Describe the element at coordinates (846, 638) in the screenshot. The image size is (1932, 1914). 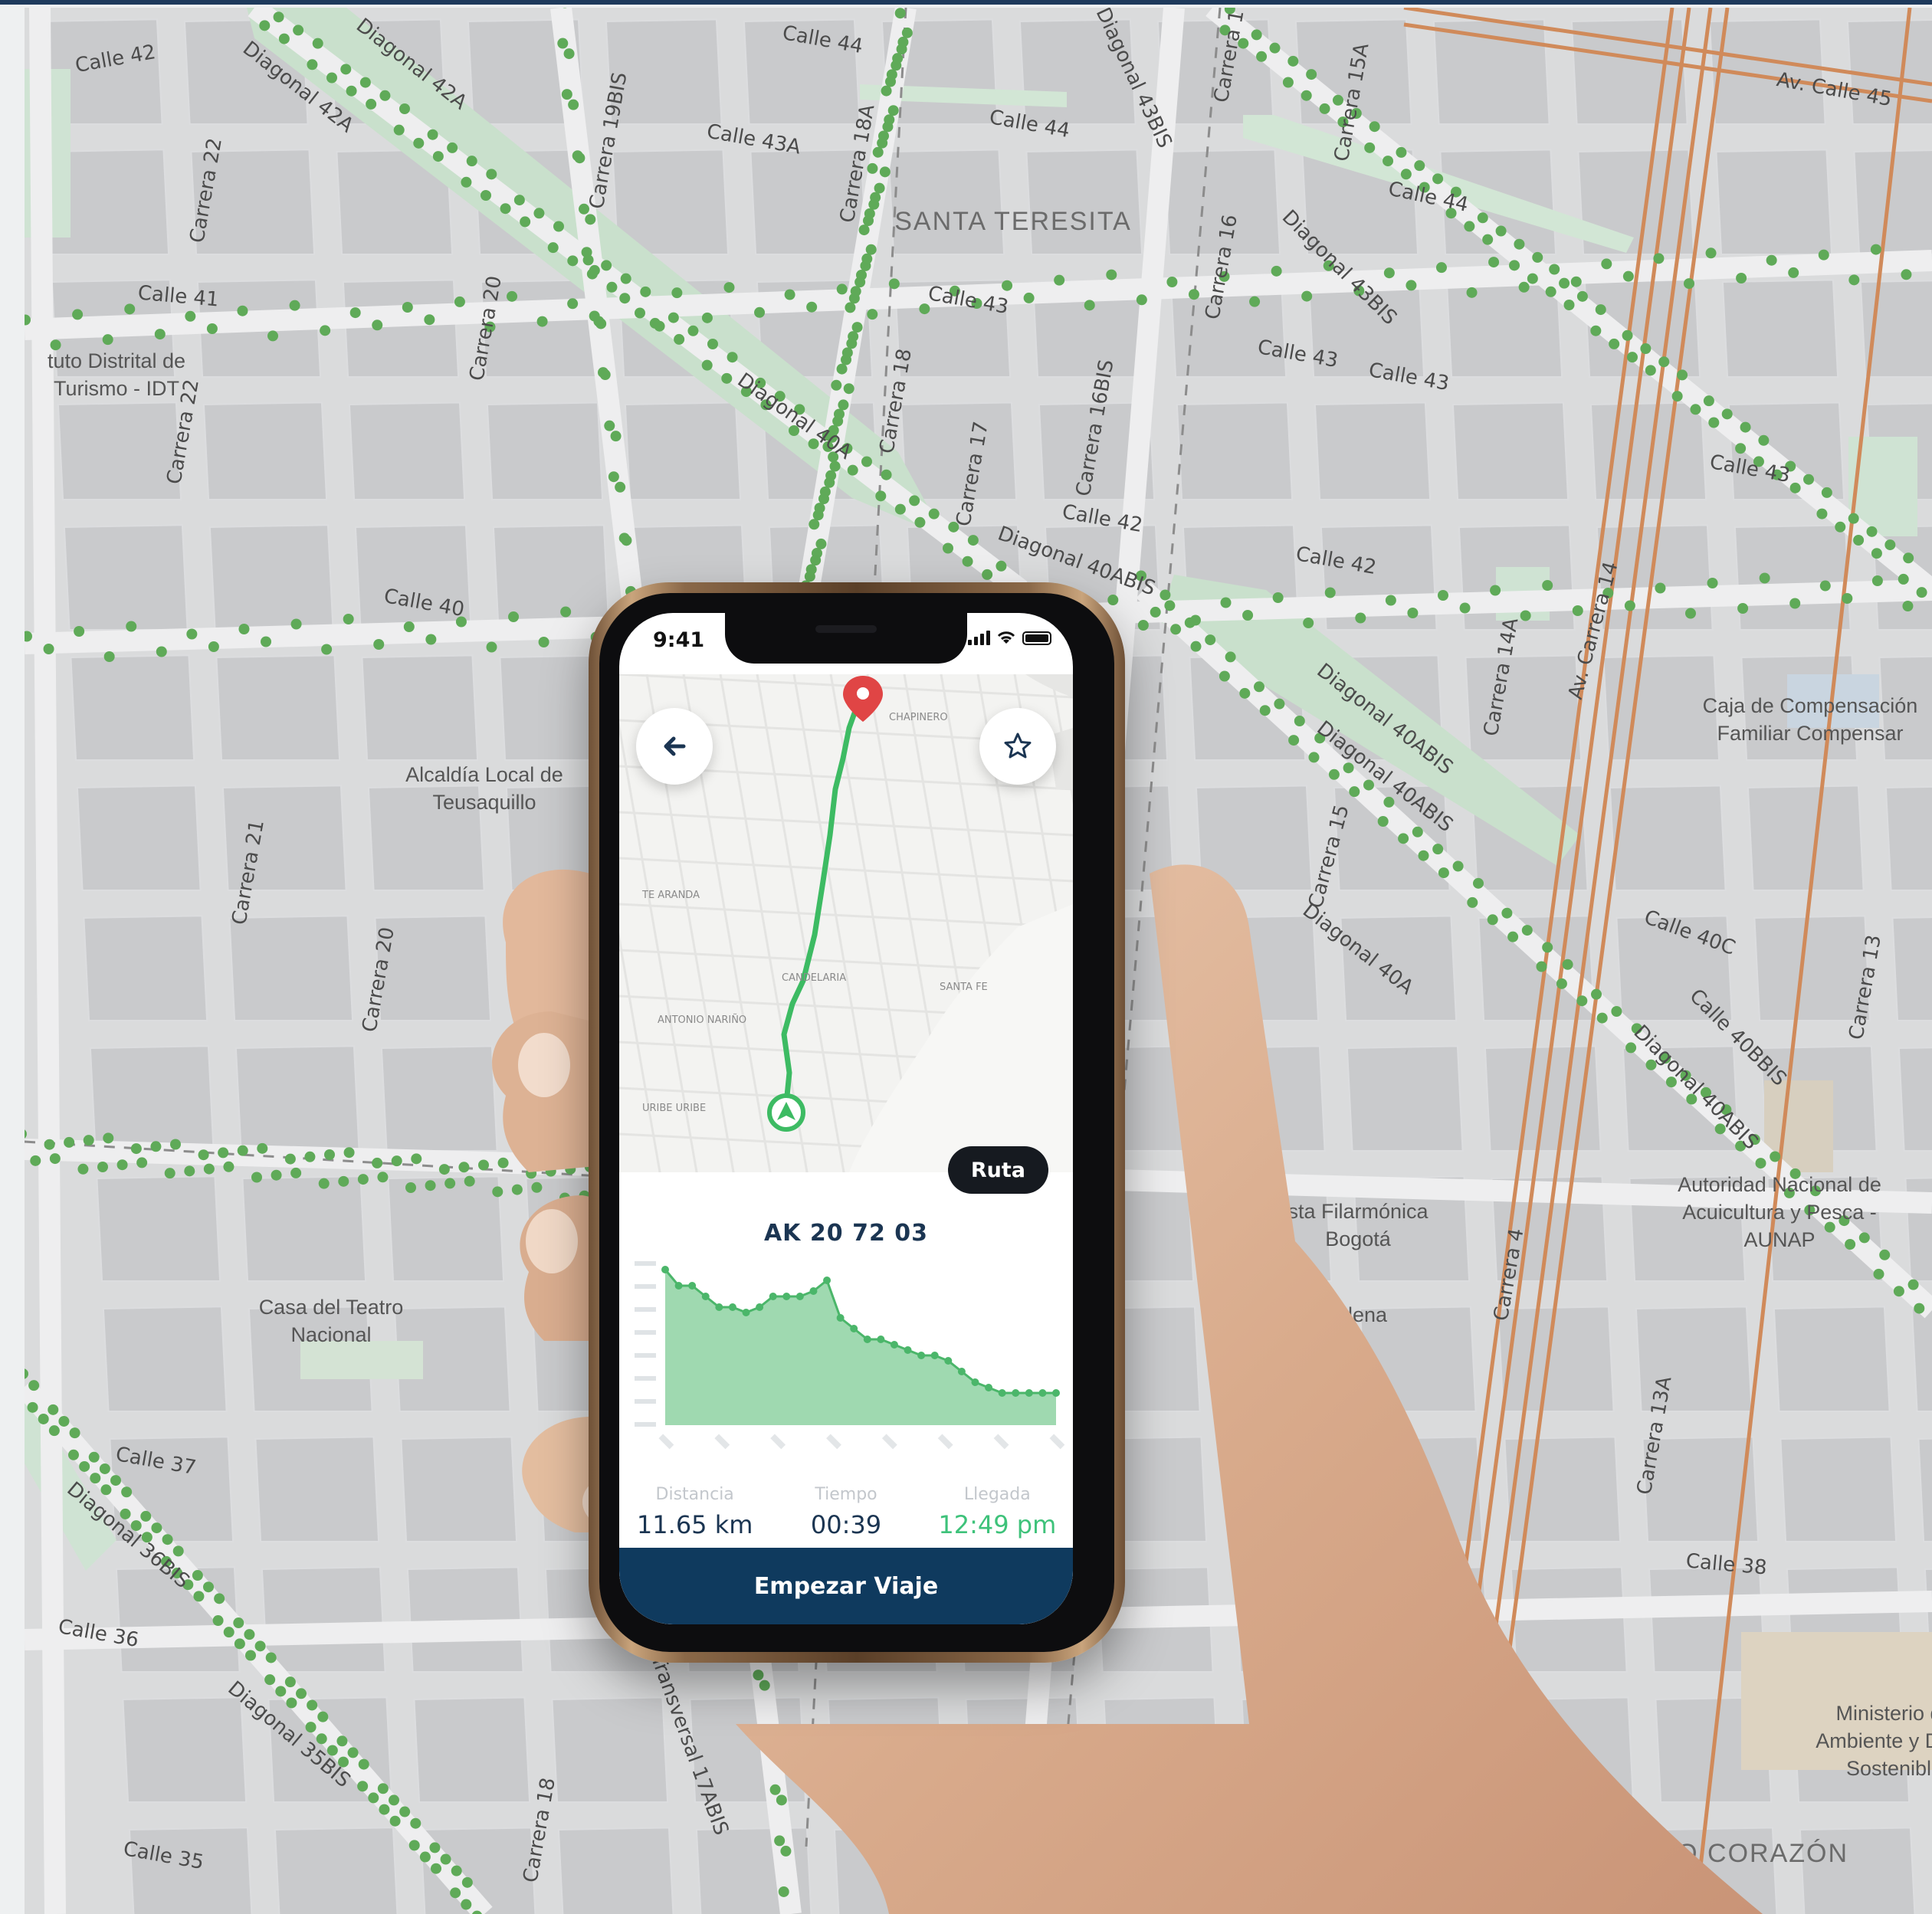
I see `phone-notch` at that location.